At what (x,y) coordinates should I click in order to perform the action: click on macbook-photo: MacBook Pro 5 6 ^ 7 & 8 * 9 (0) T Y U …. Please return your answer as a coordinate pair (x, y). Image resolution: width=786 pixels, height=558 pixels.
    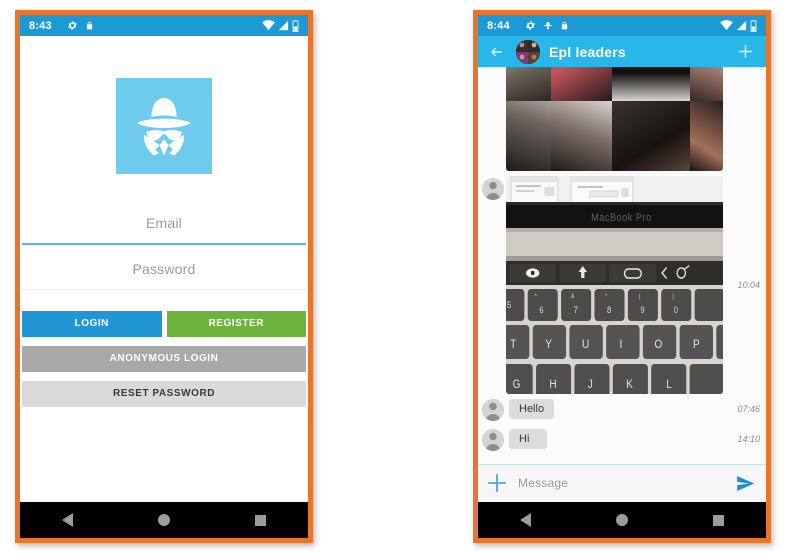
    Looking at the image, I should click on (614, 285).